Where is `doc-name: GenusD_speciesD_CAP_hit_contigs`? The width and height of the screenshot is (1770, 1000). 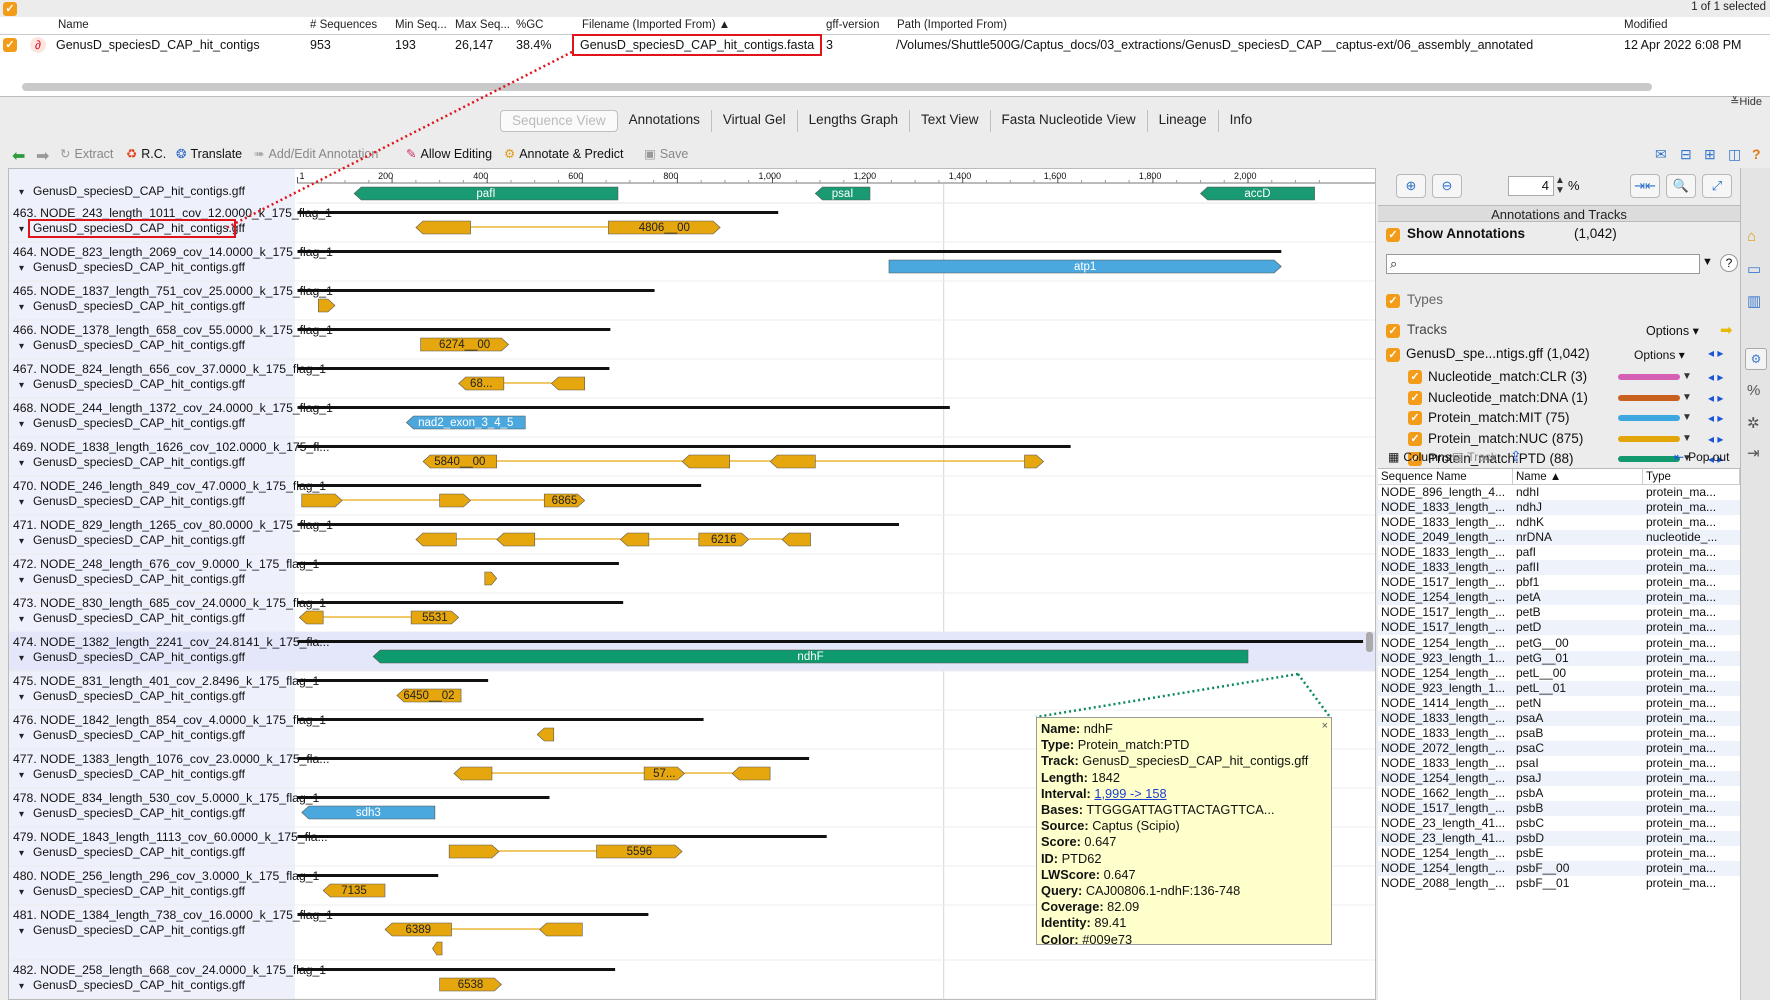 doc-name: GenusD_speciesD_CAP_hit_contigs is located at coordinates (158, 45).